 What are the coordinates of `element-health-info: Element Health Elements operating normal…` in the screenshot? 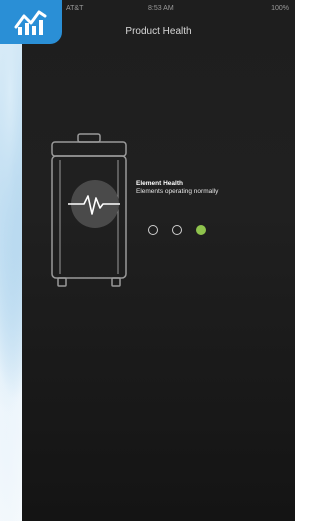 It's located at (177, 188).